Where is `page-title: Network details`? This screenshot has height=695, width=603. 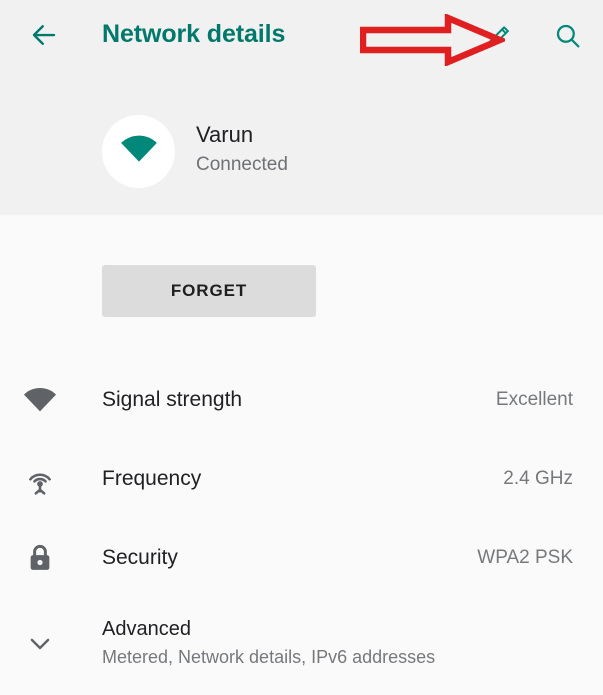 page-title: Network details is located at coordinates (194, 34).